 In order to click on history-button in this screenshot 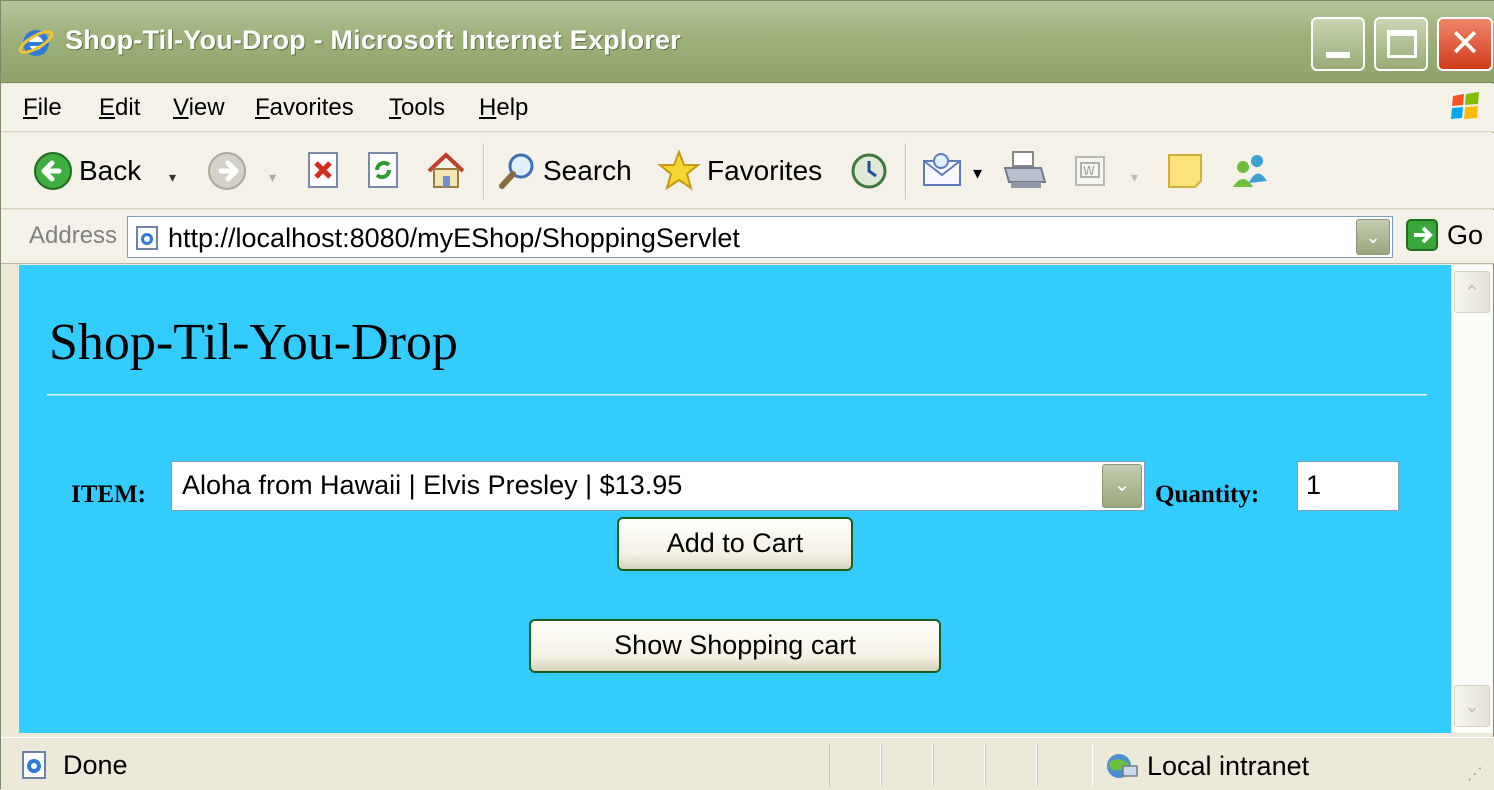, I will do `click(869, 171)`.